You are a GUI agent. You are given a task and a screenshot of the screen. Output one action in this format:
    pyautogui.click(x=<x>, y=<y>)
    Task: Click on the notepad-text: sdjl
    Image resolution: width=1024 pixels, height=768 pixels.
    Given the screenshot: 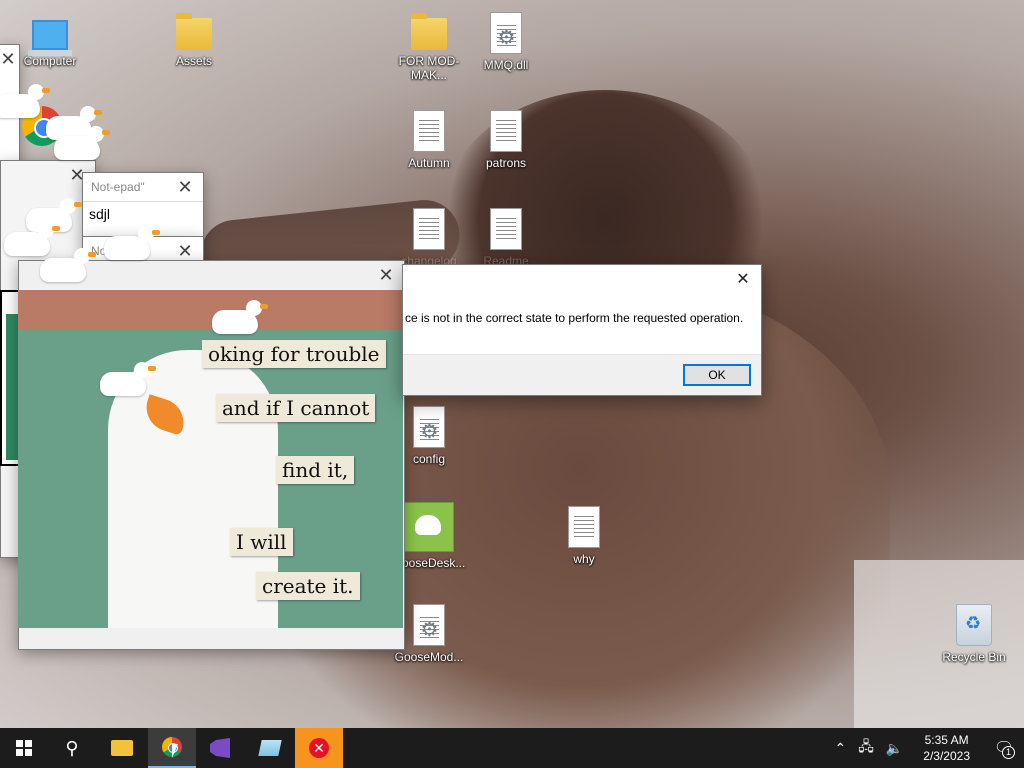 What is the action you would take?
    pyautogui.click(x=143, y=213)
    